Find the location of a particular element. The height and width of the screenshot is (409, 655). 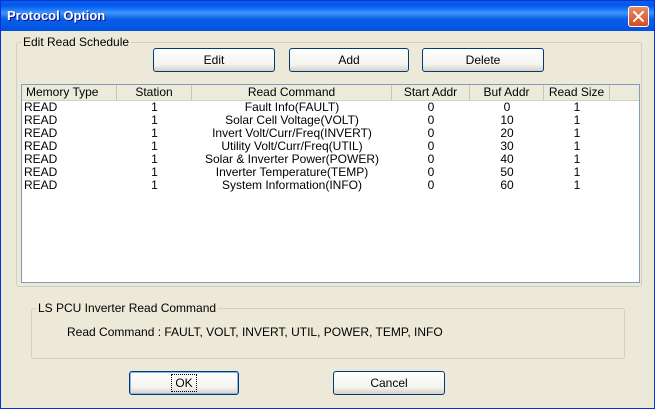

cell-read-command: Inverter Temperature(TEMP) is located at coordinates (292, 172).